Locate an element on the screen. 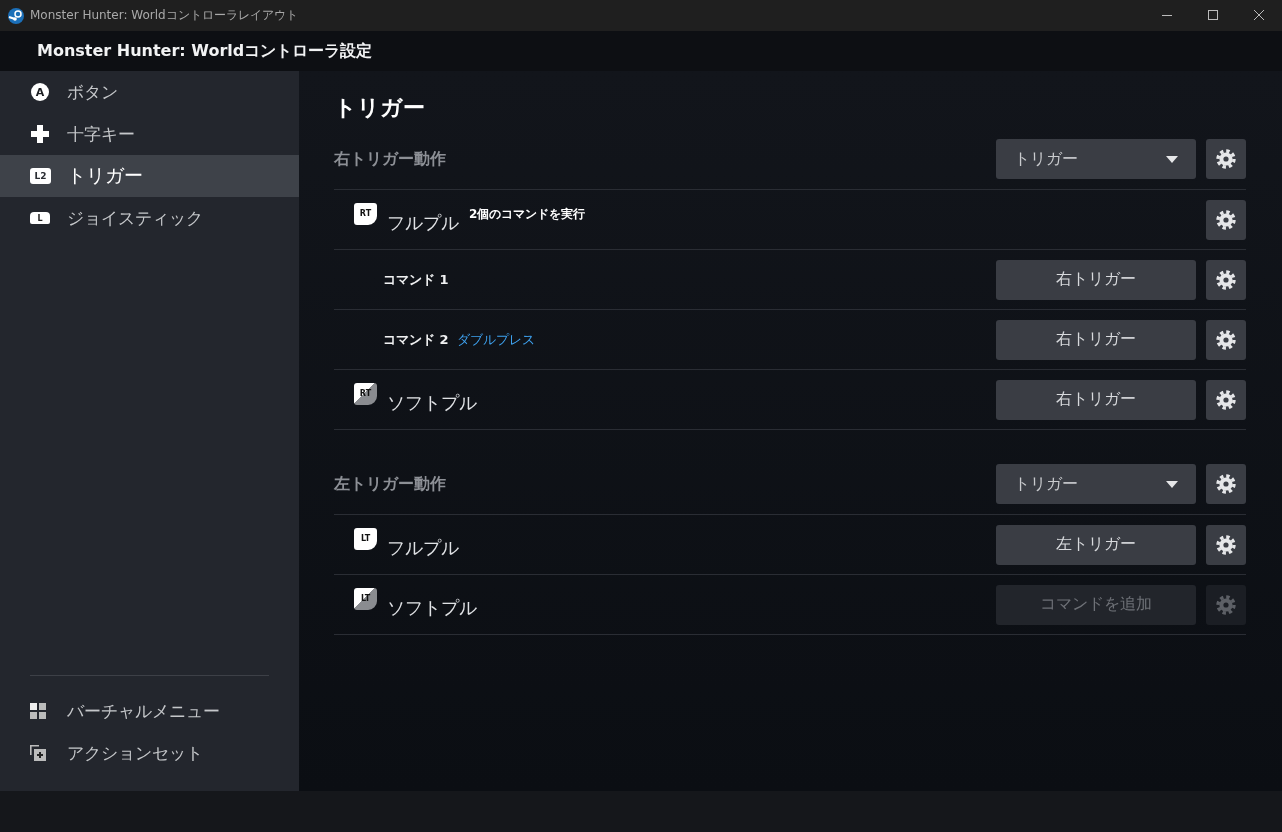 The width and height of the screenshot is (1282, 832). section-title: 右トリガー動作 is located at coordinates (390, 159).